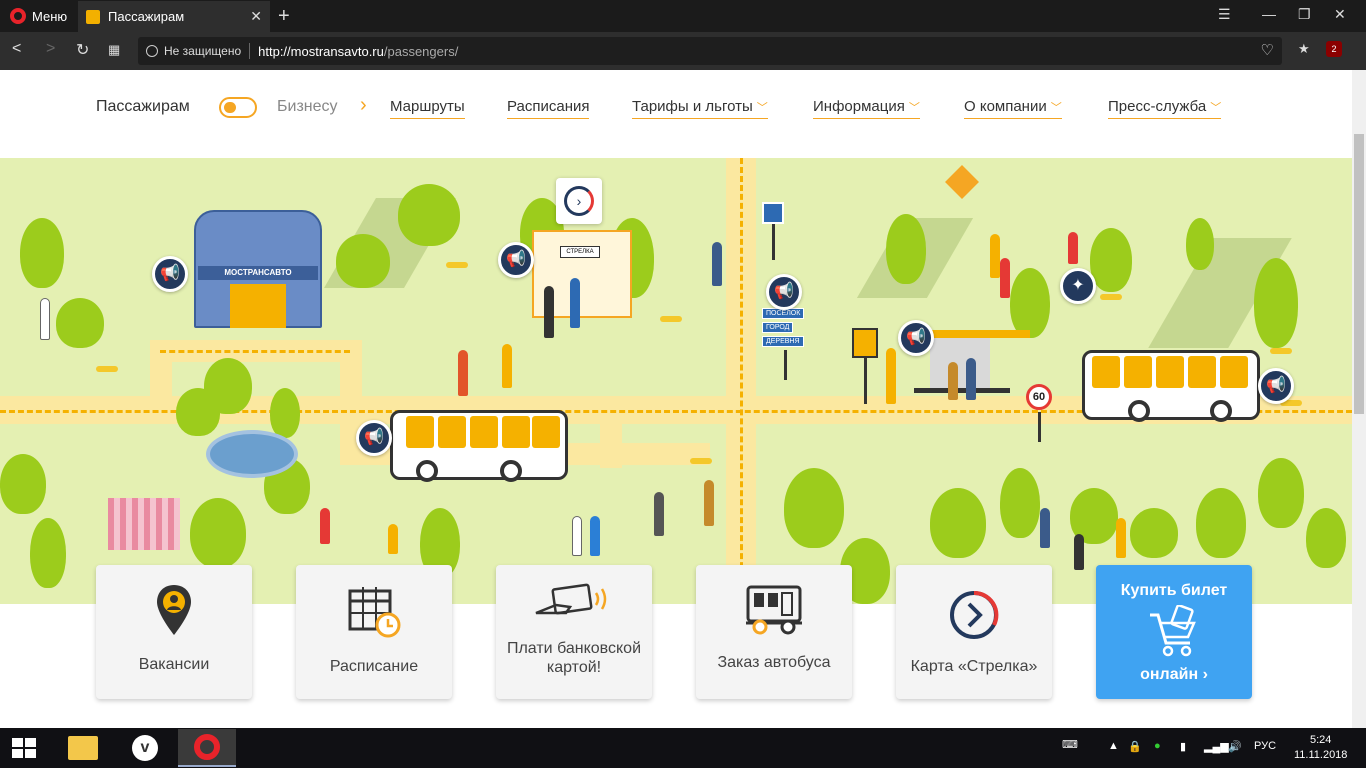 This screenshot has height=768, width=1366. What do you see at coordinates (866, 108) in the screenshot?
I see `nav-link-info: Информация ﹀` at bounding box center [866, 108].